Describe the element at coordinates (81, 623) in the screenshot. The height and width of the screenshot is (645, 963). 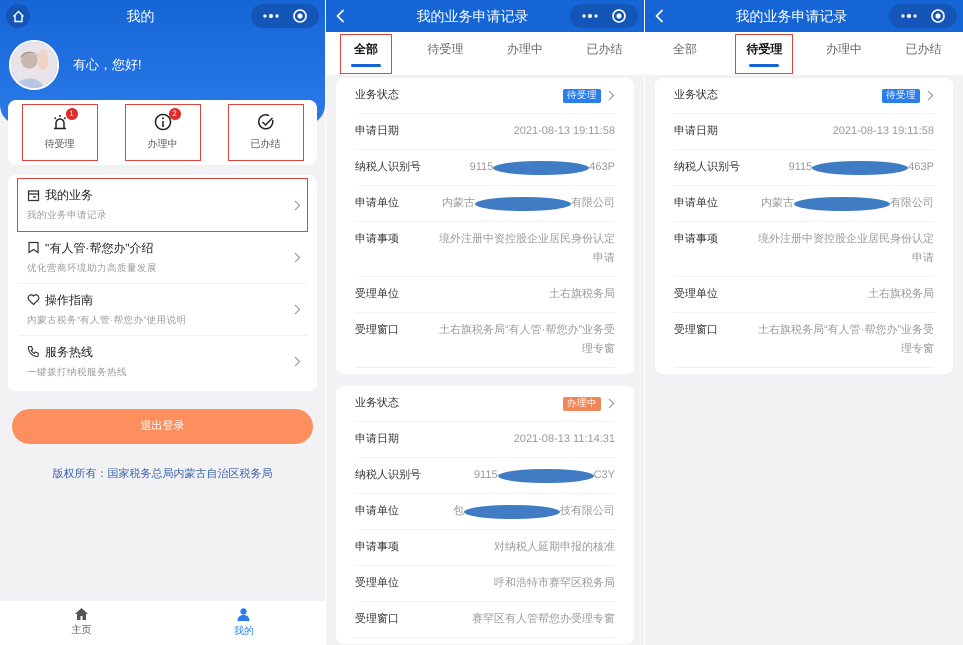
I see `nav-tab: 主页` at that location.